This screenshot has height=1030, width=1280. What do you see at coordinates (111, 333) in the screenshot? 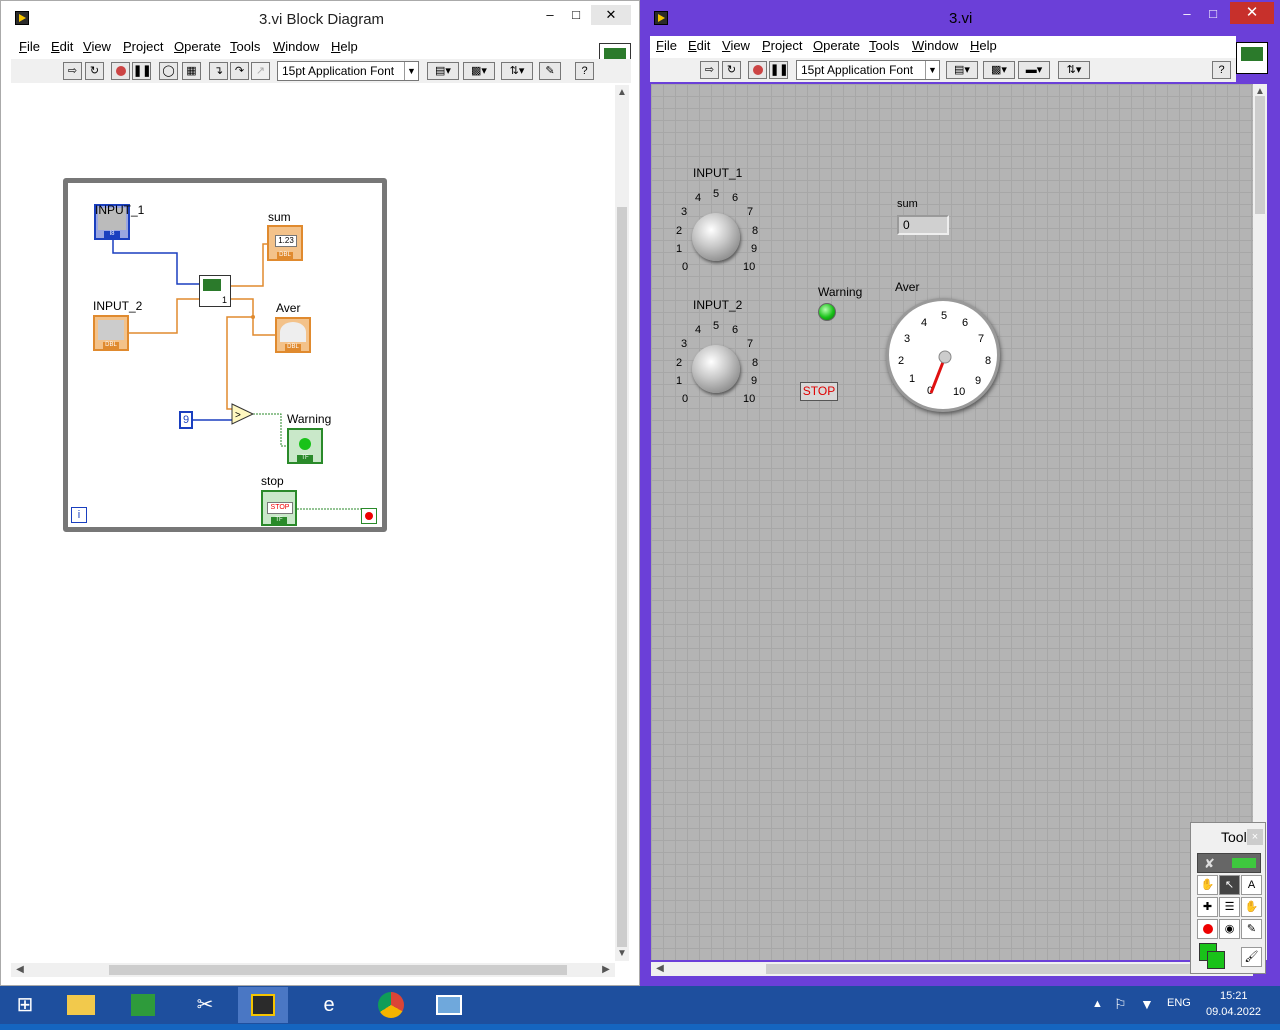
I see `input2-terminal: DBL` at bounding box center [111, 333].